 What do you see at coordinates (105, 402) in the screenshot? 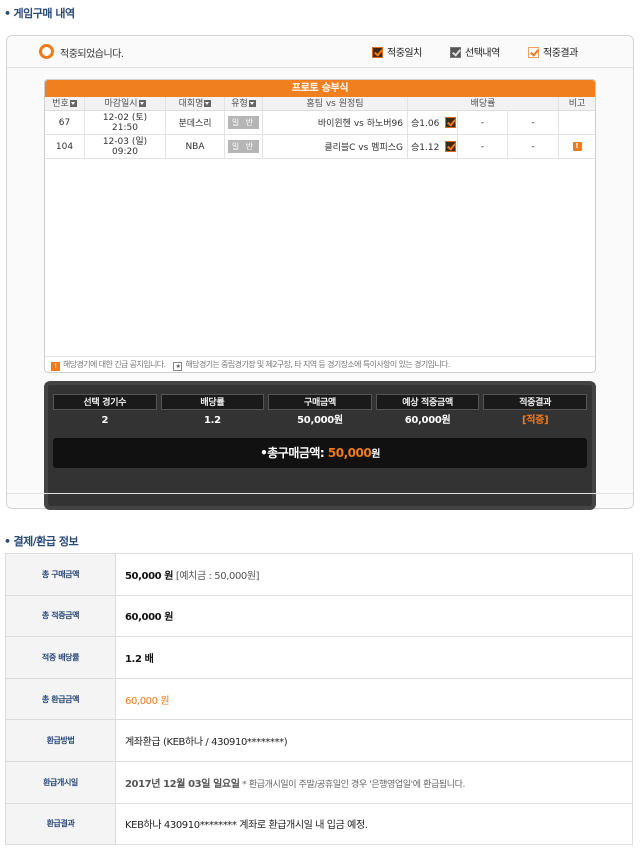
I see `summary-header-count: 선택 경기수` at bounding box center [105, 402].